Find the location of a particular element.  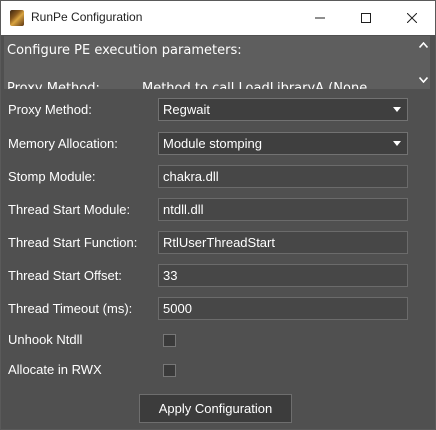

allocate-rwx-label: Allocate in RWX is located at coordinates (55, 369).